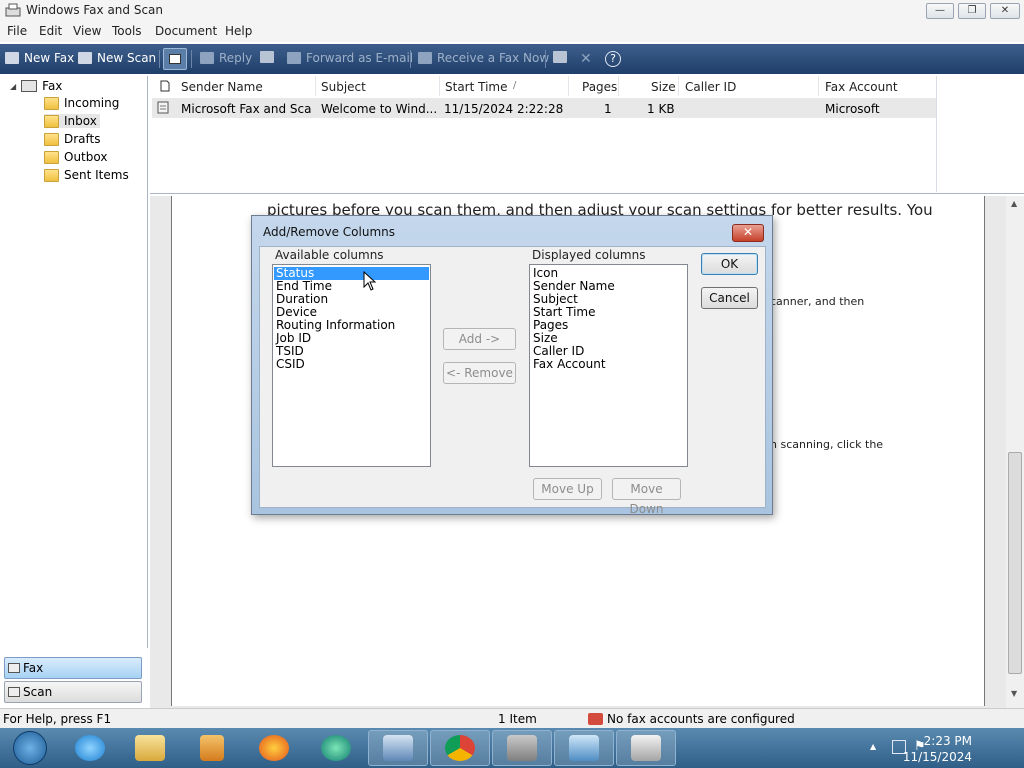  Describe the element at coordinates (584, 748) in the screenshot. I see `taskbar-control-panel` at that location.